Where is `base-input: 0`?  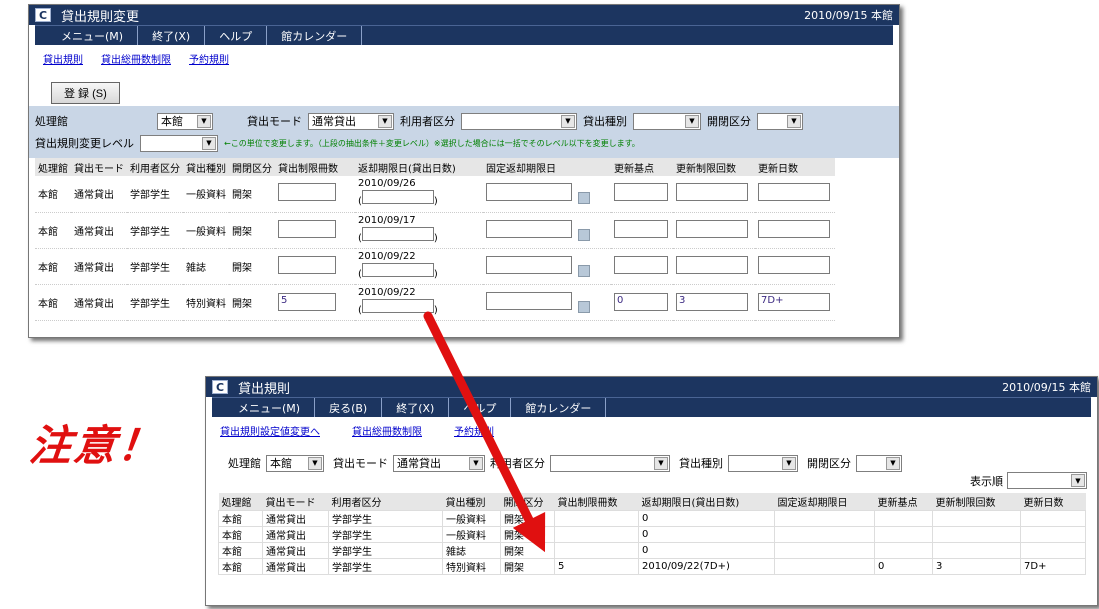
base-input: 0 is located at coordinates (641, 302).